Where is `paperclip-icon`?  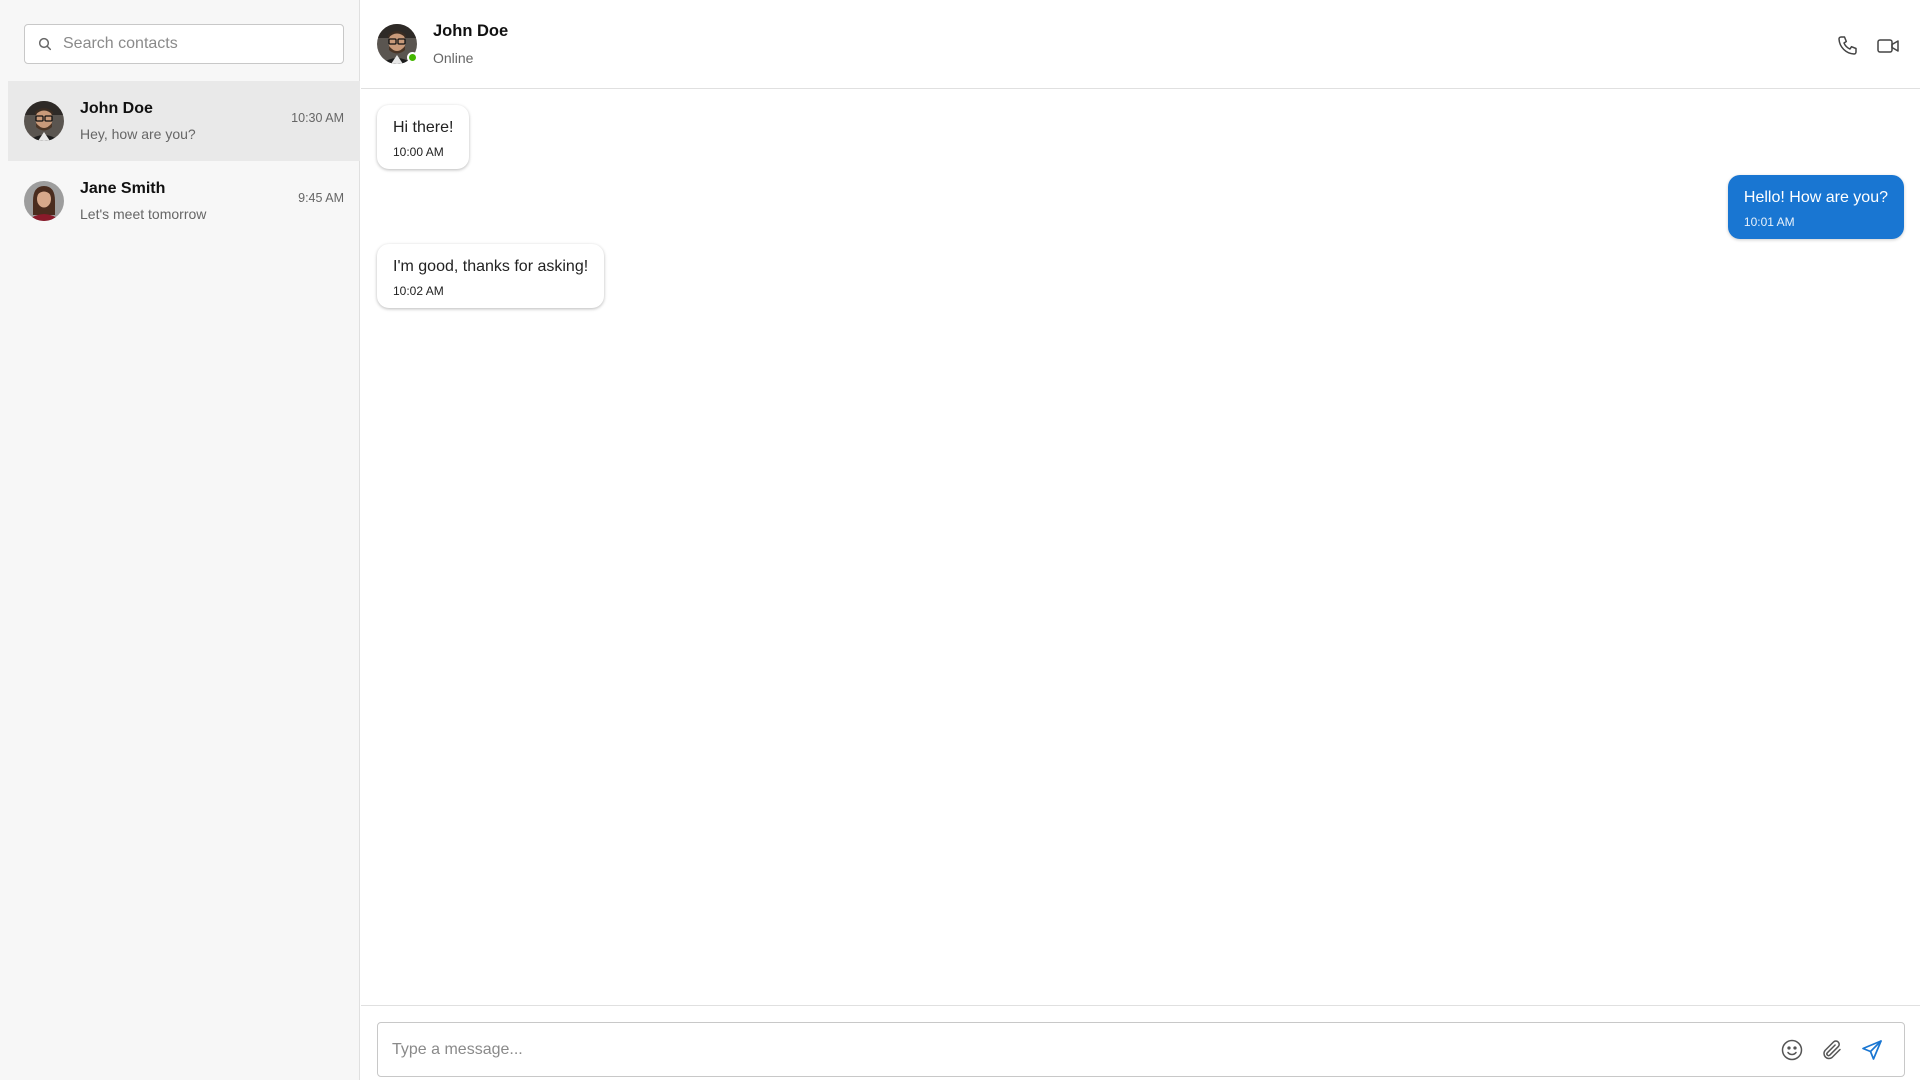 paperclip-icon is located at coordinates (1832, 1049).